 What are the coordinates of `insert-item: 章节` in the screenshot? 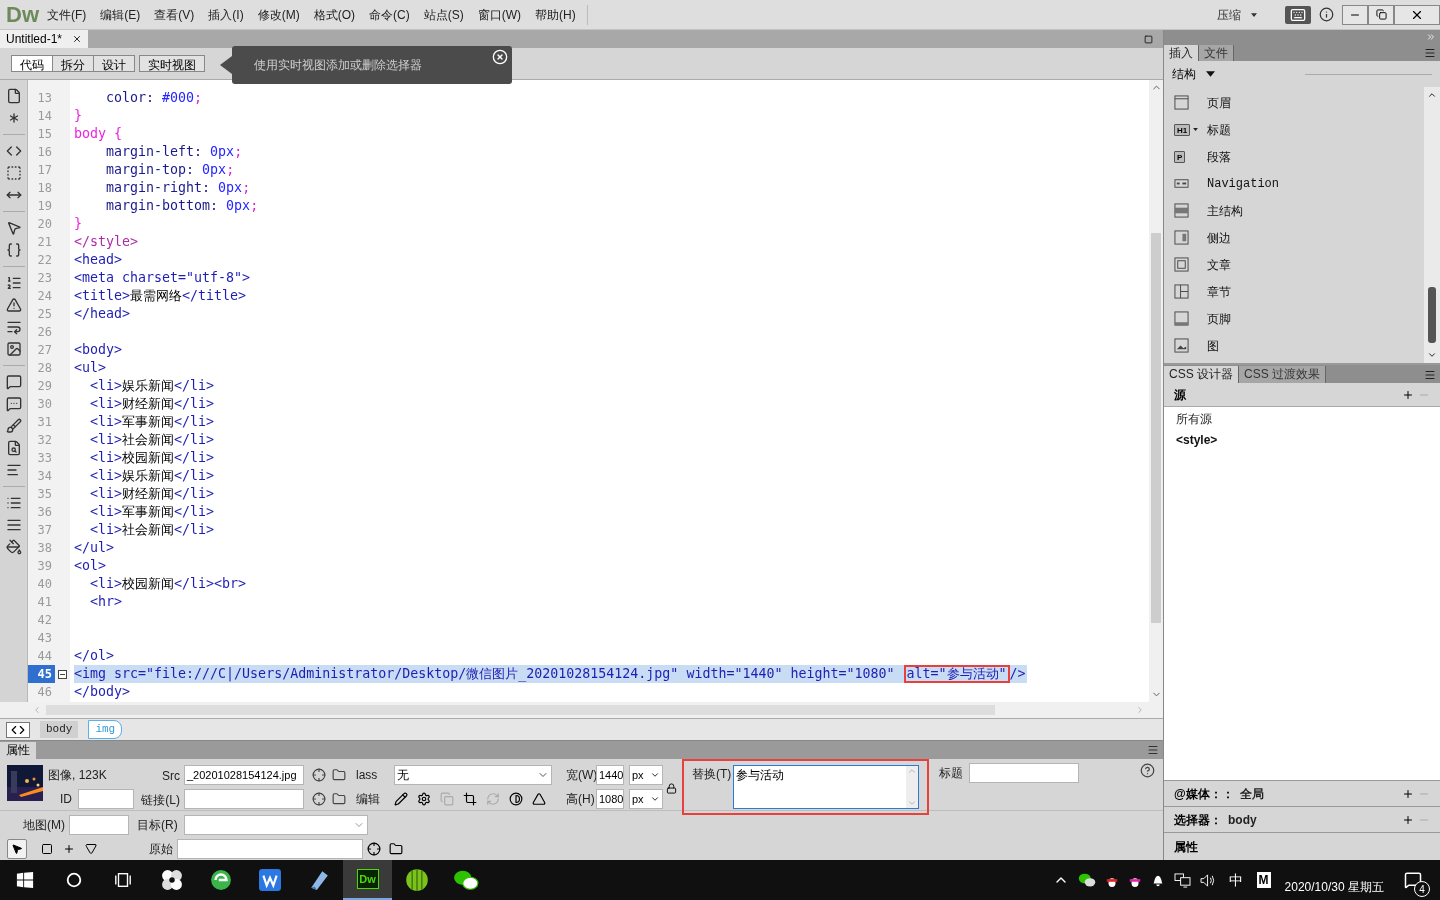 It's located at (1294, 291).